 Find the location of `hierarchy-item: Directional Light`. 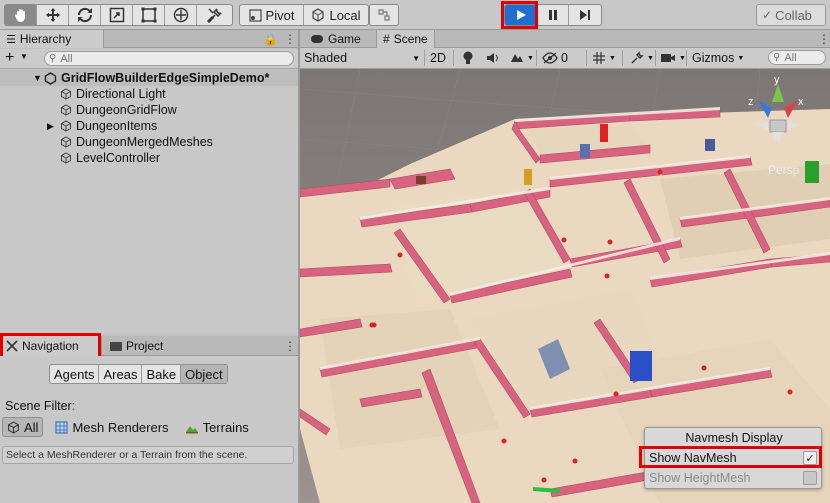

hierarchy-item: Directional Light is located at coordinates (113, 94).